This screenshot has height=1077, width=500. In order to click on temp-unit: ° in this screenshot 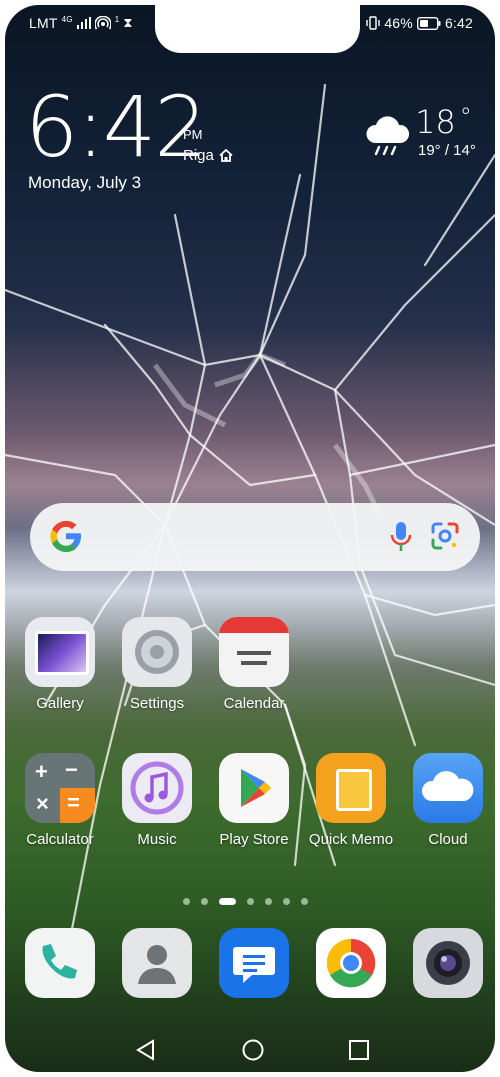, I will do `click(465, 117)`.